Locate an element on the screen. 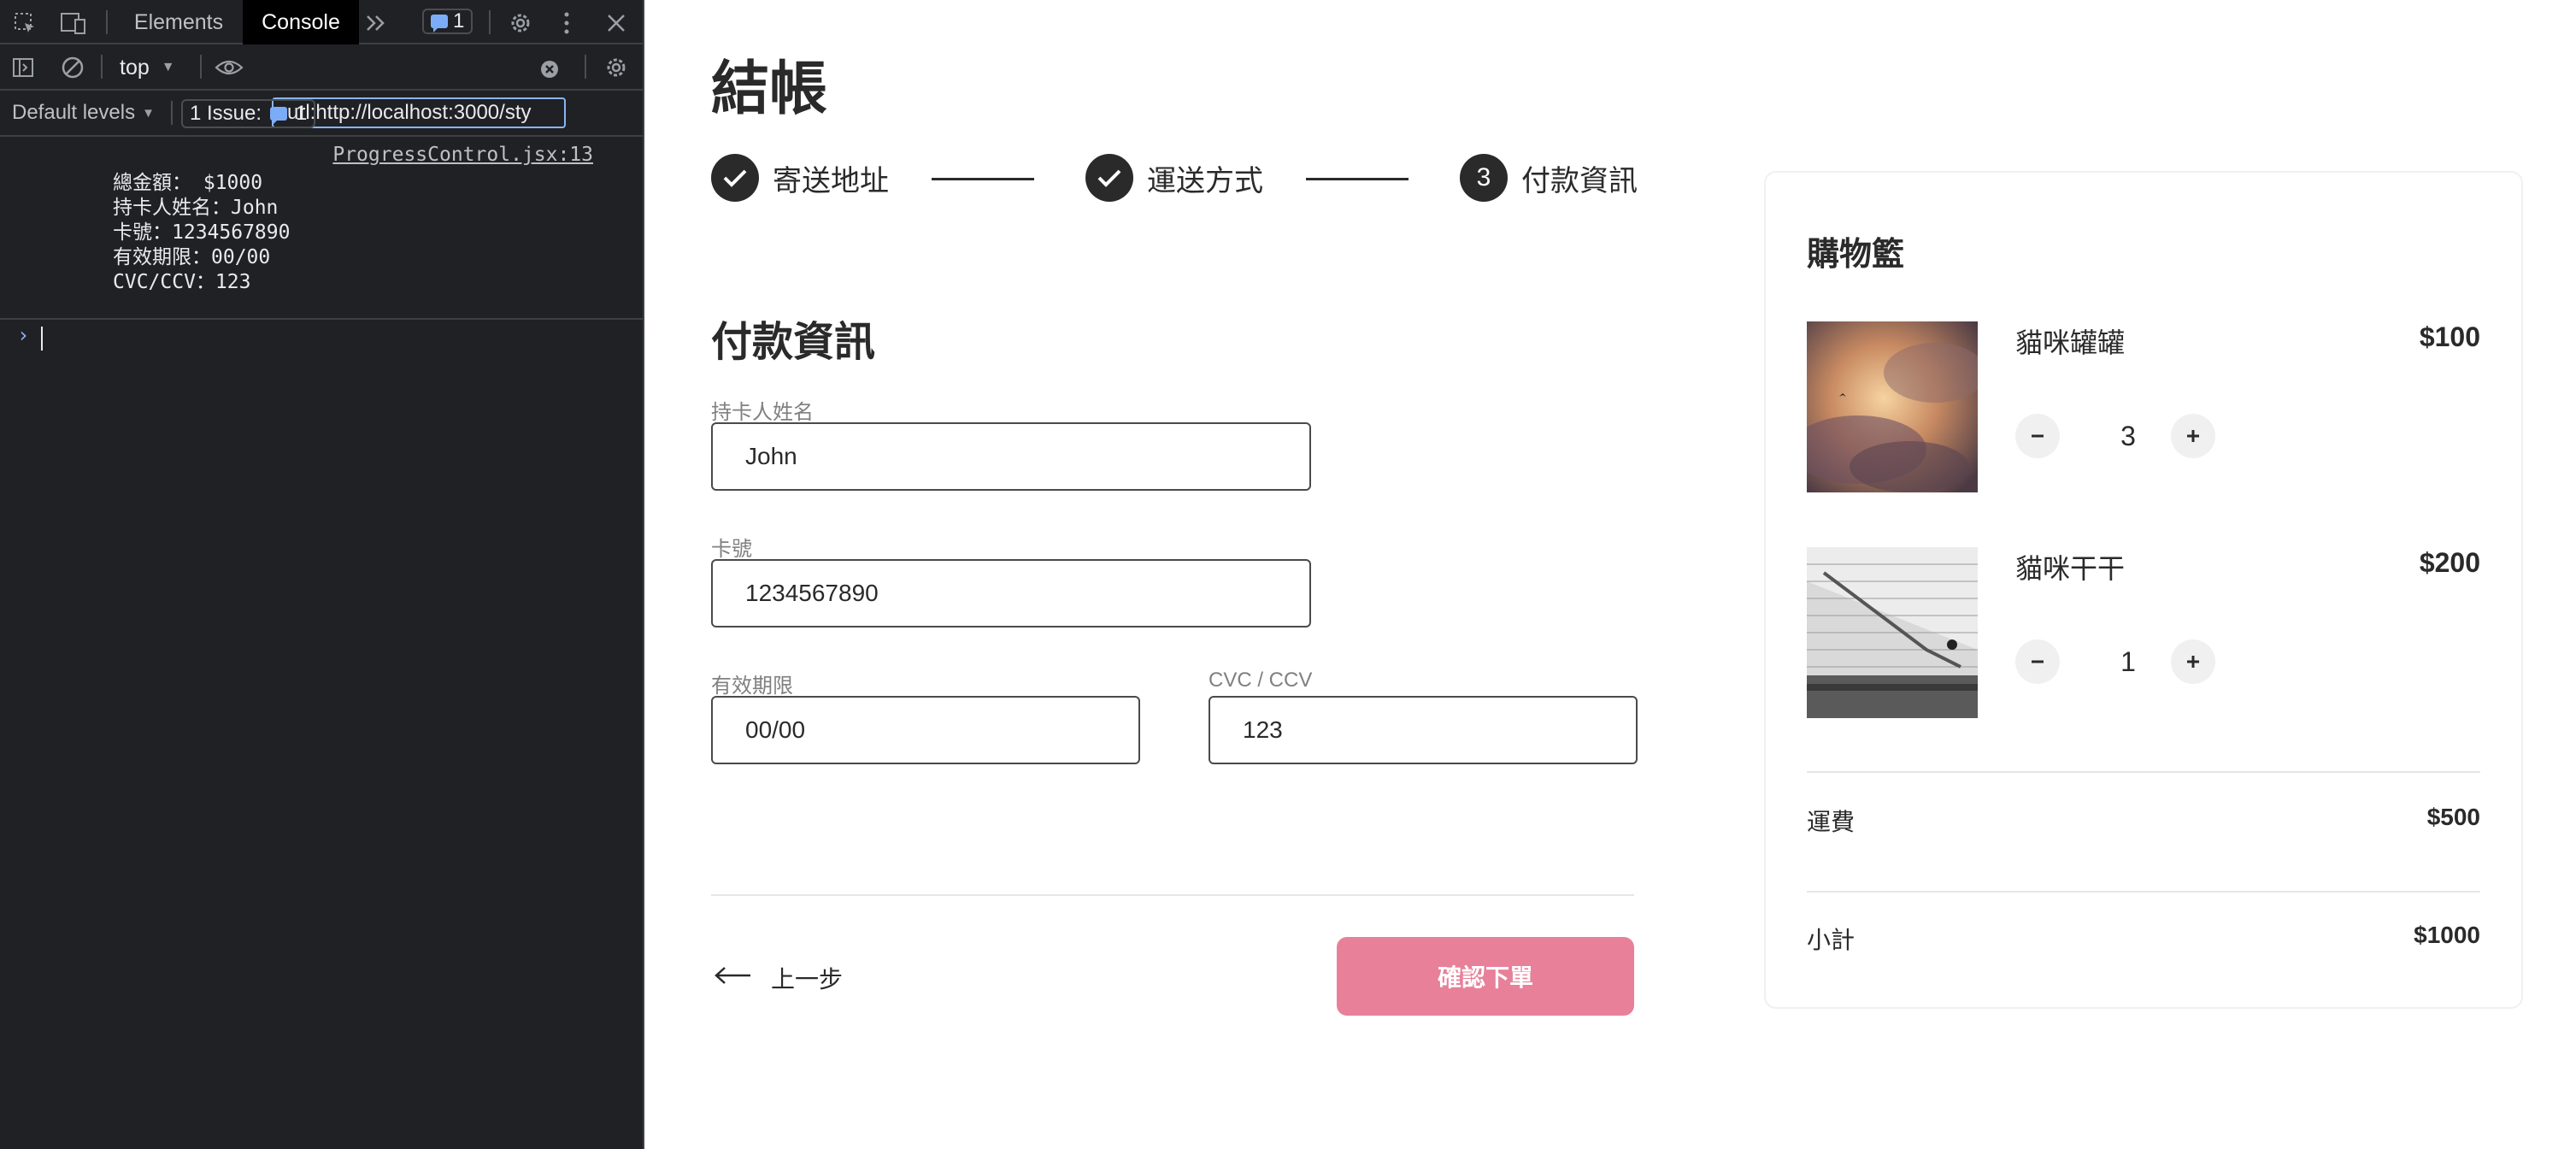  close-icon is located at coordinates (616, 23).